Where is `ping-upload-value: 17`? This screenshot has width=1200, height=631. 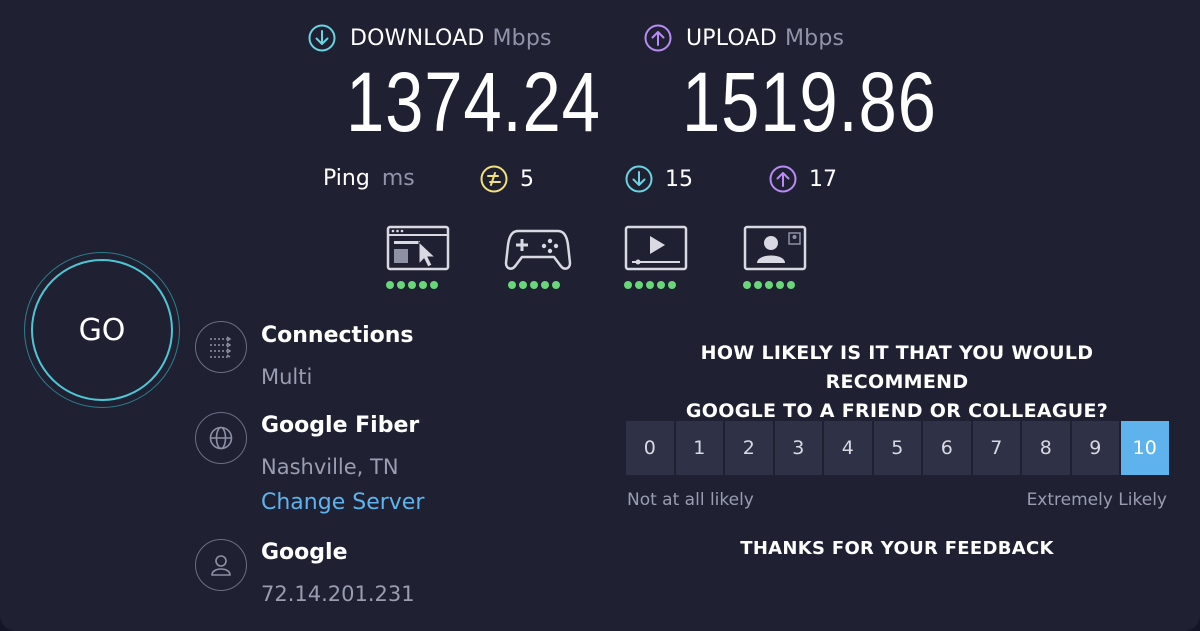 ping-upload-value: 17 is located at coordinates (823, 179).